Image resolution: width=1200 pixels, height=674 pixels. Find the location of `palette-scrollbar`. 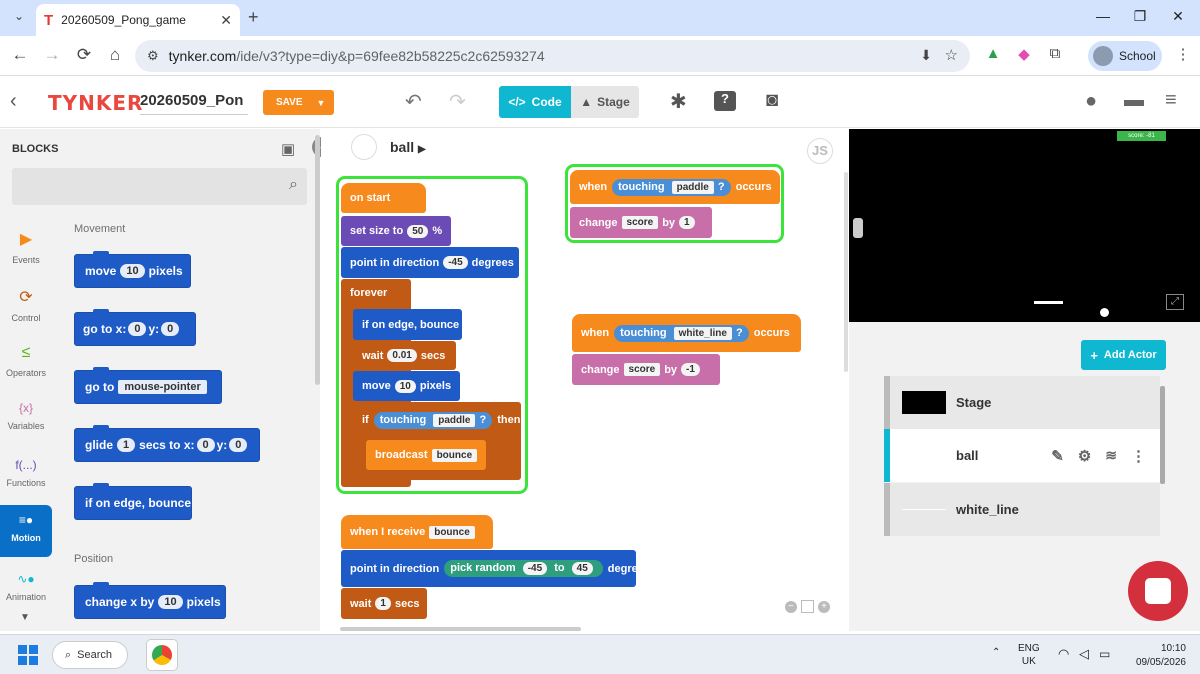

palette-scrollbar is located at coordinates (317, 260).